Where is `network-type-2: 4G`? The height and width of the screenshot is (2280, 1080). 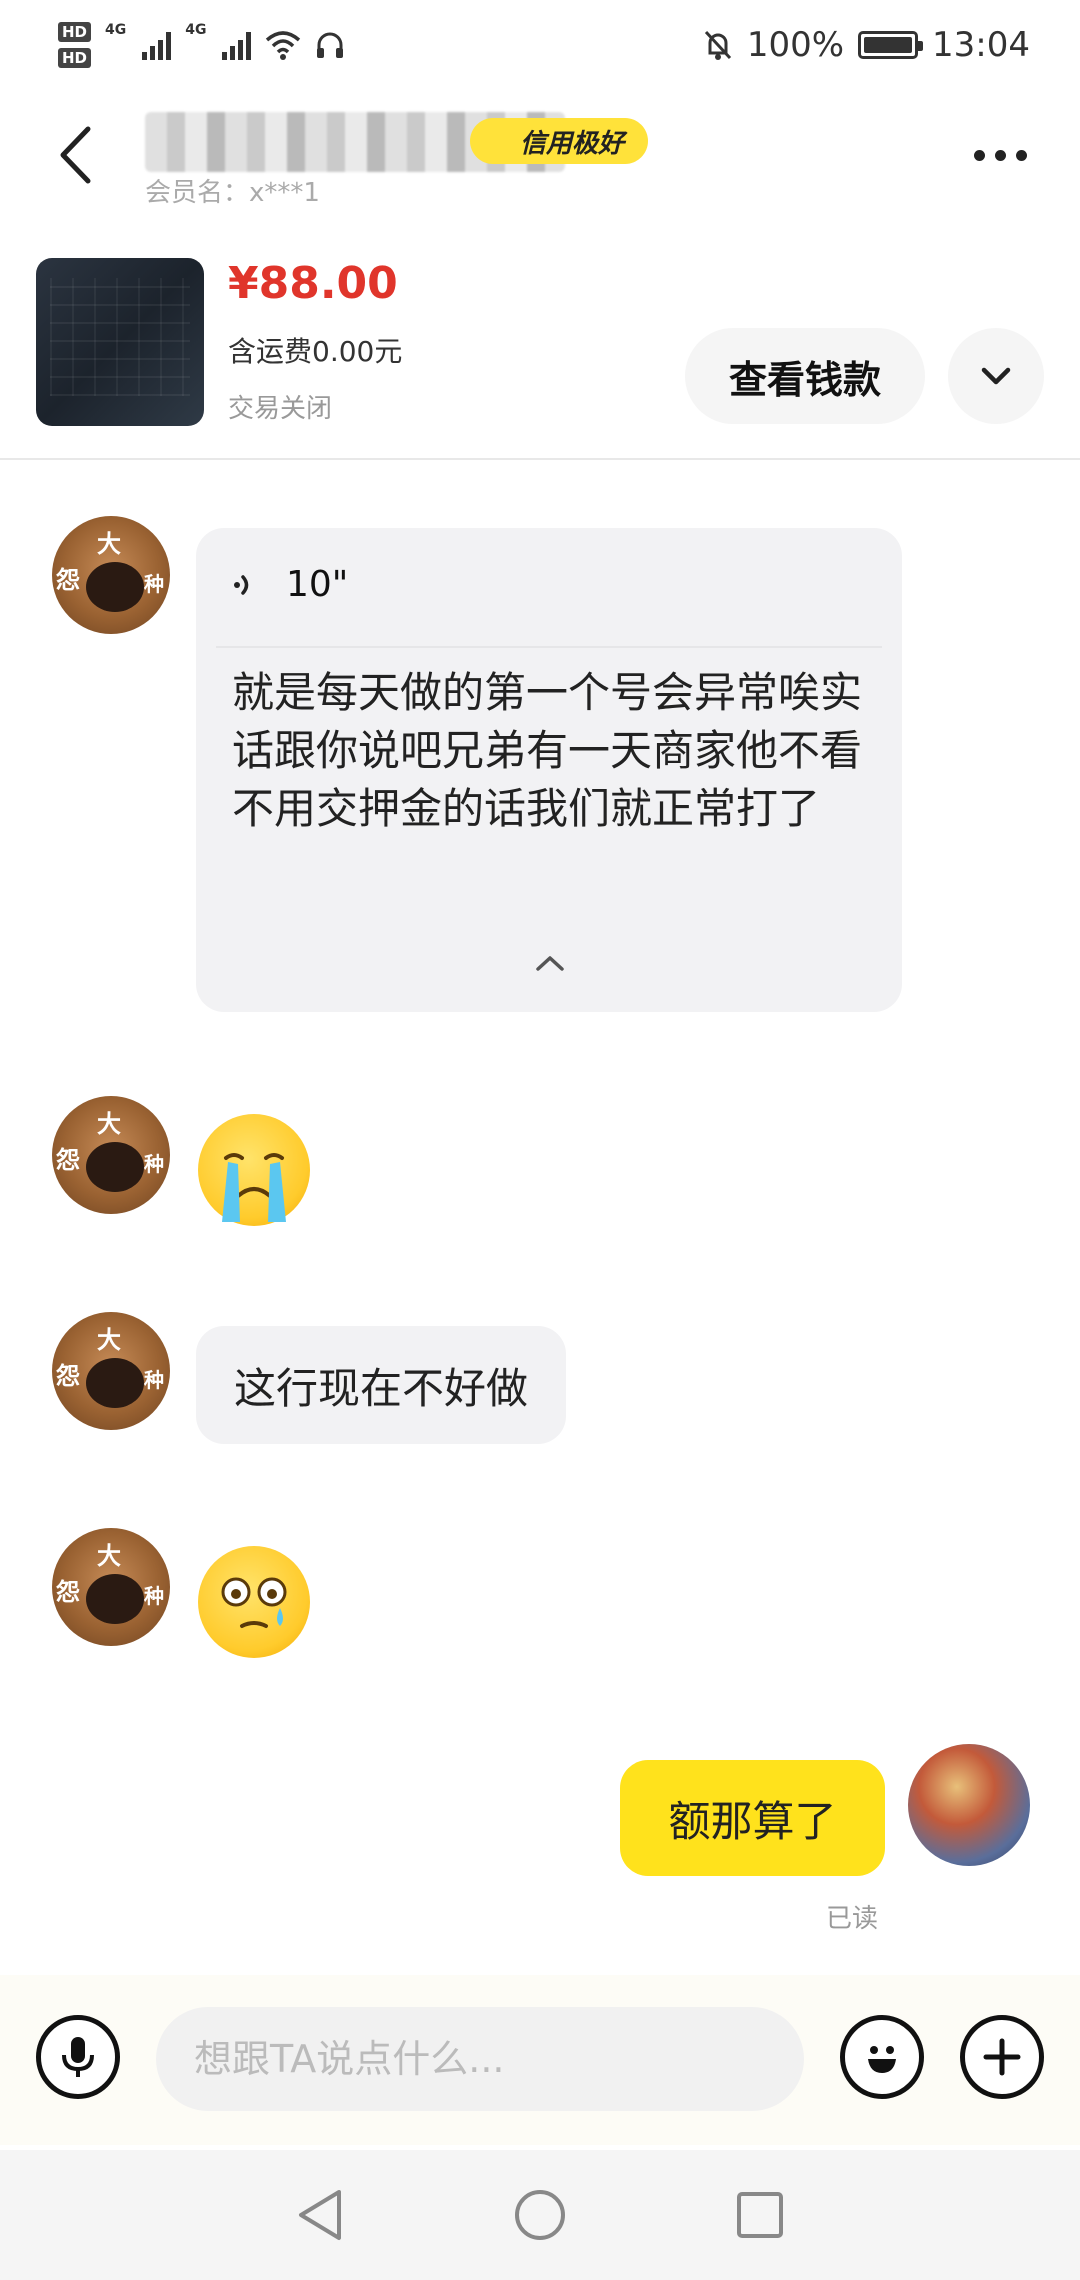
network-type-2: 4G is located at coordinates (196, 30).